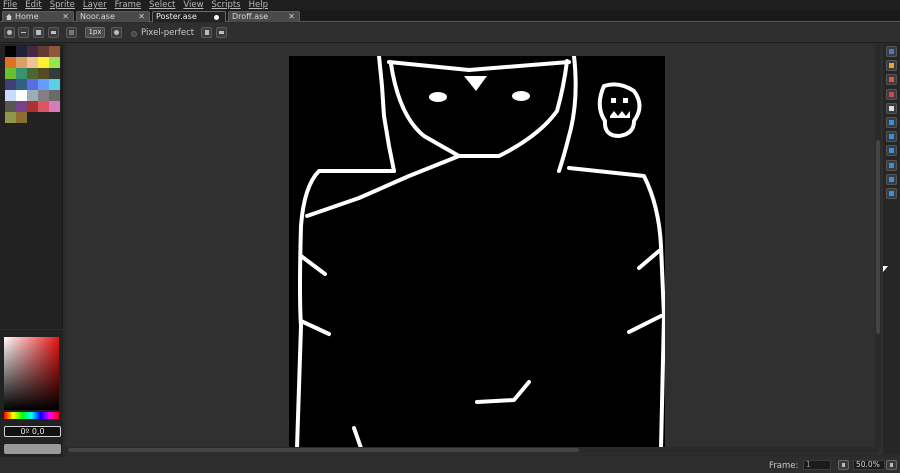  What do you see at coordinates (226, 5) in the screenshot?
I see `menu-scripts: Scripts` at bounding box center [226, 5].